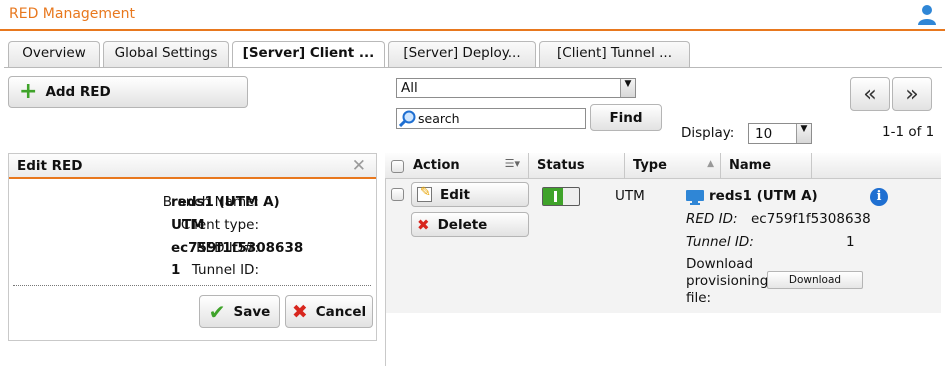 The image size is (945, 366). Describe the element at coordinates (555, 196) in the screenshot. I see `toggle-knob` at that location.